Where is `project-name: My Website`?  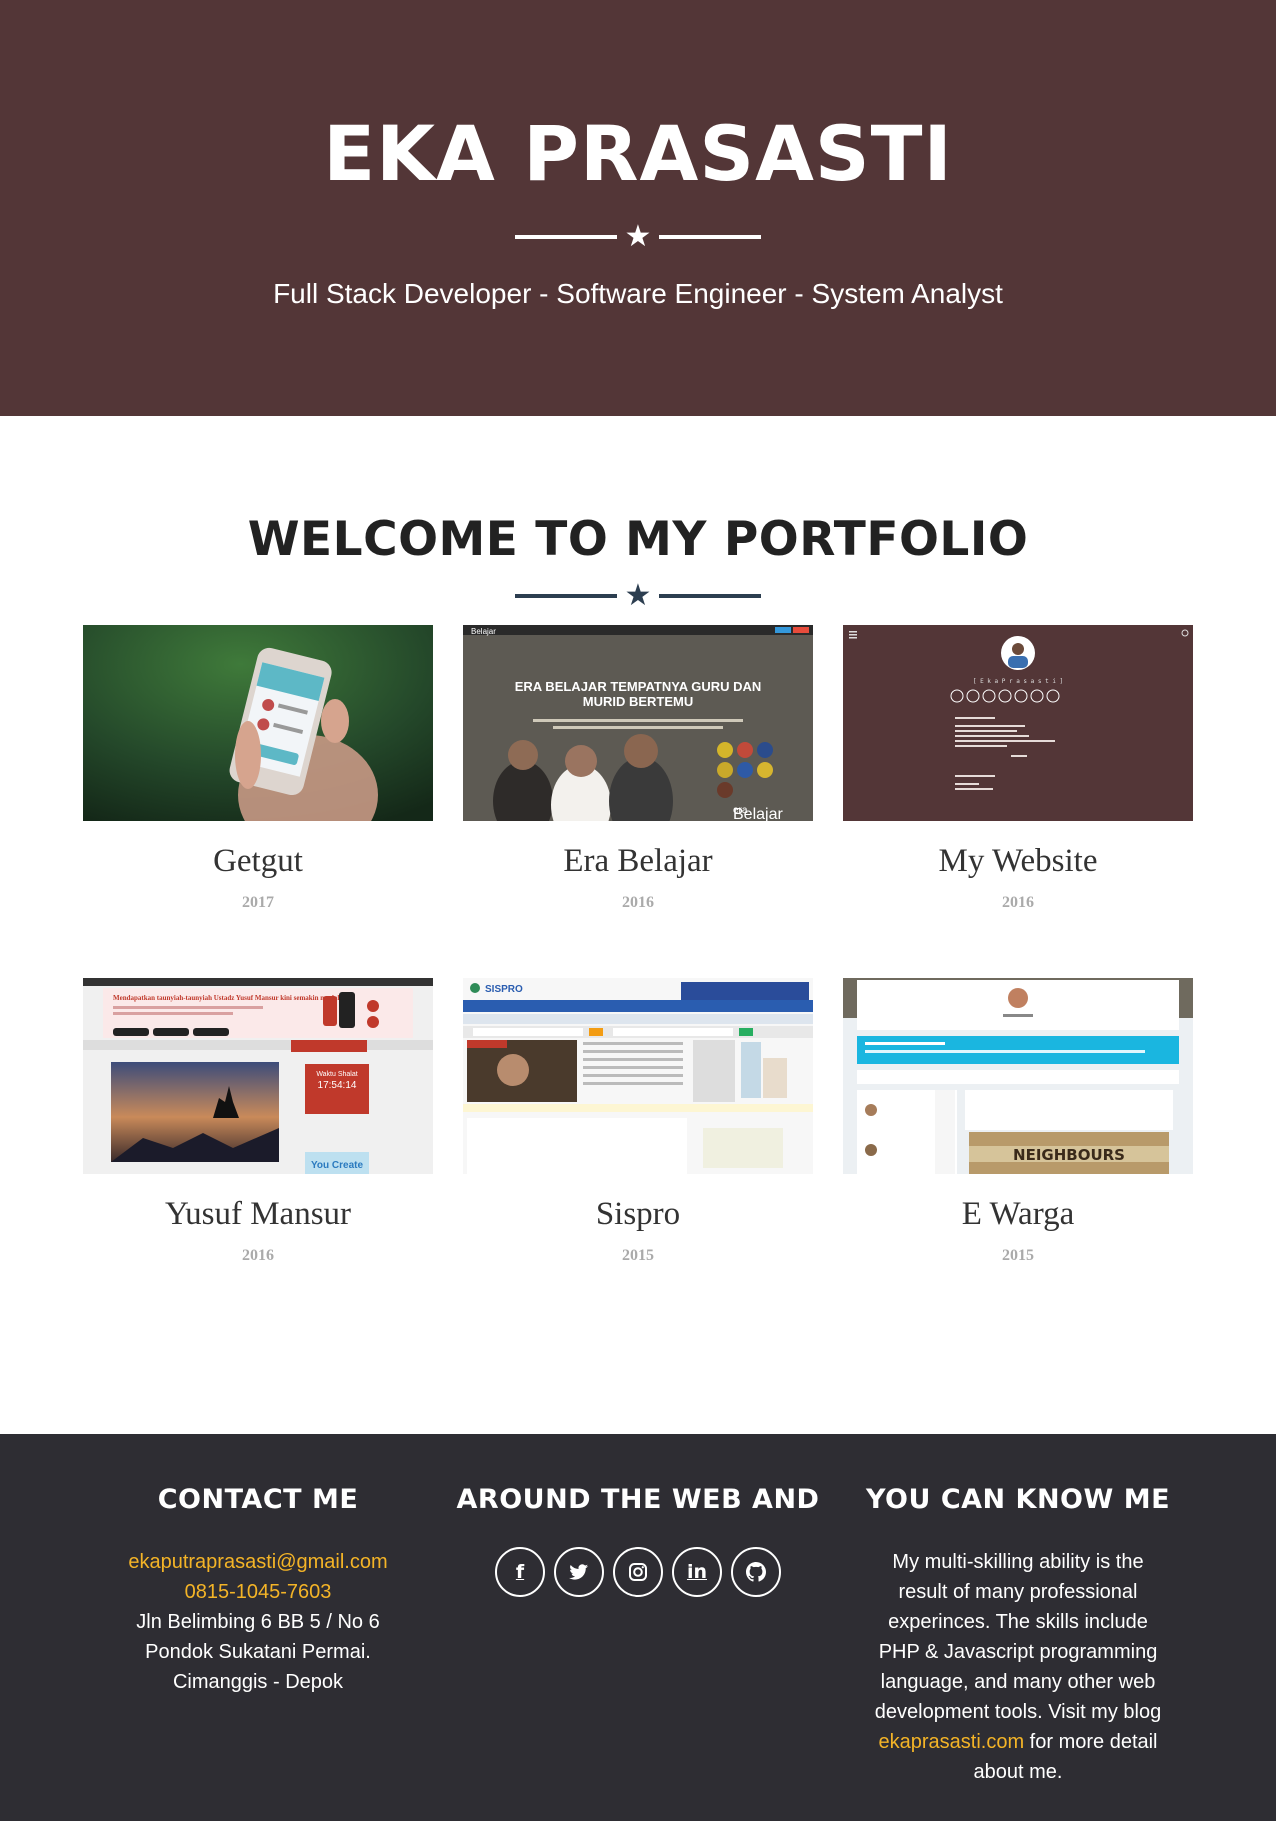
project-name: My Website is located at coordinates (1018, 861).